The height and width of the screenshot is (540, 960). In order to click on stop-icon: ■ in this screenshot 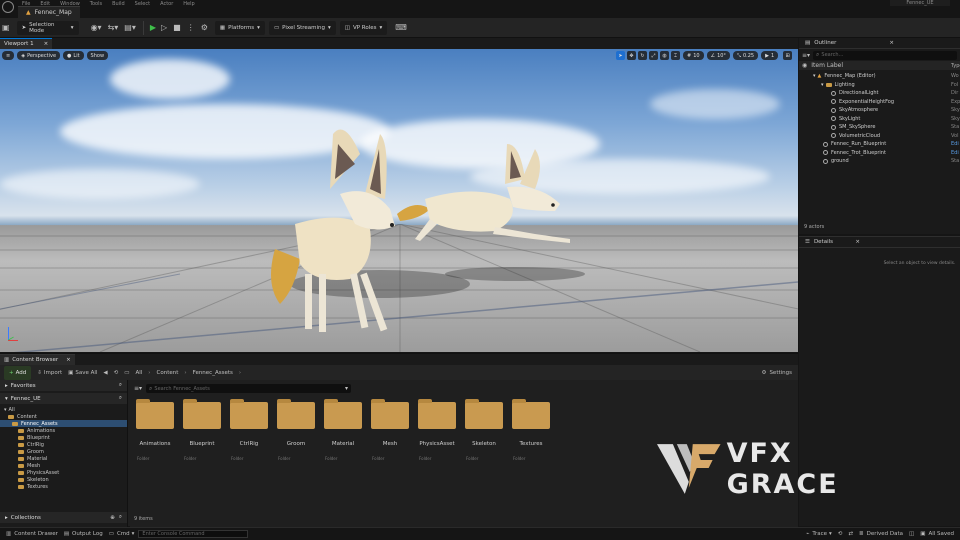, I will do `click(177, 27)`.